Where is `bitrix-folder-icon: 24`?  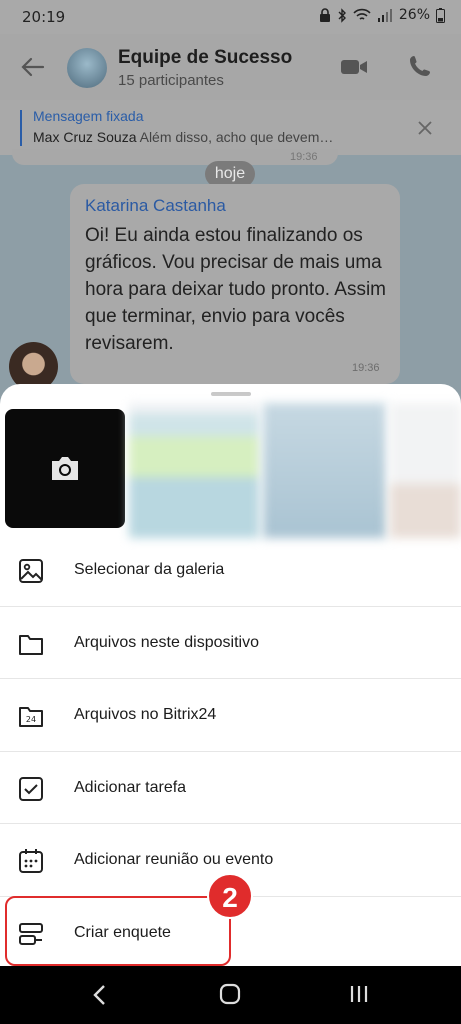
bitrix-folder-icon: 24 is located at coordinates (31, 717).